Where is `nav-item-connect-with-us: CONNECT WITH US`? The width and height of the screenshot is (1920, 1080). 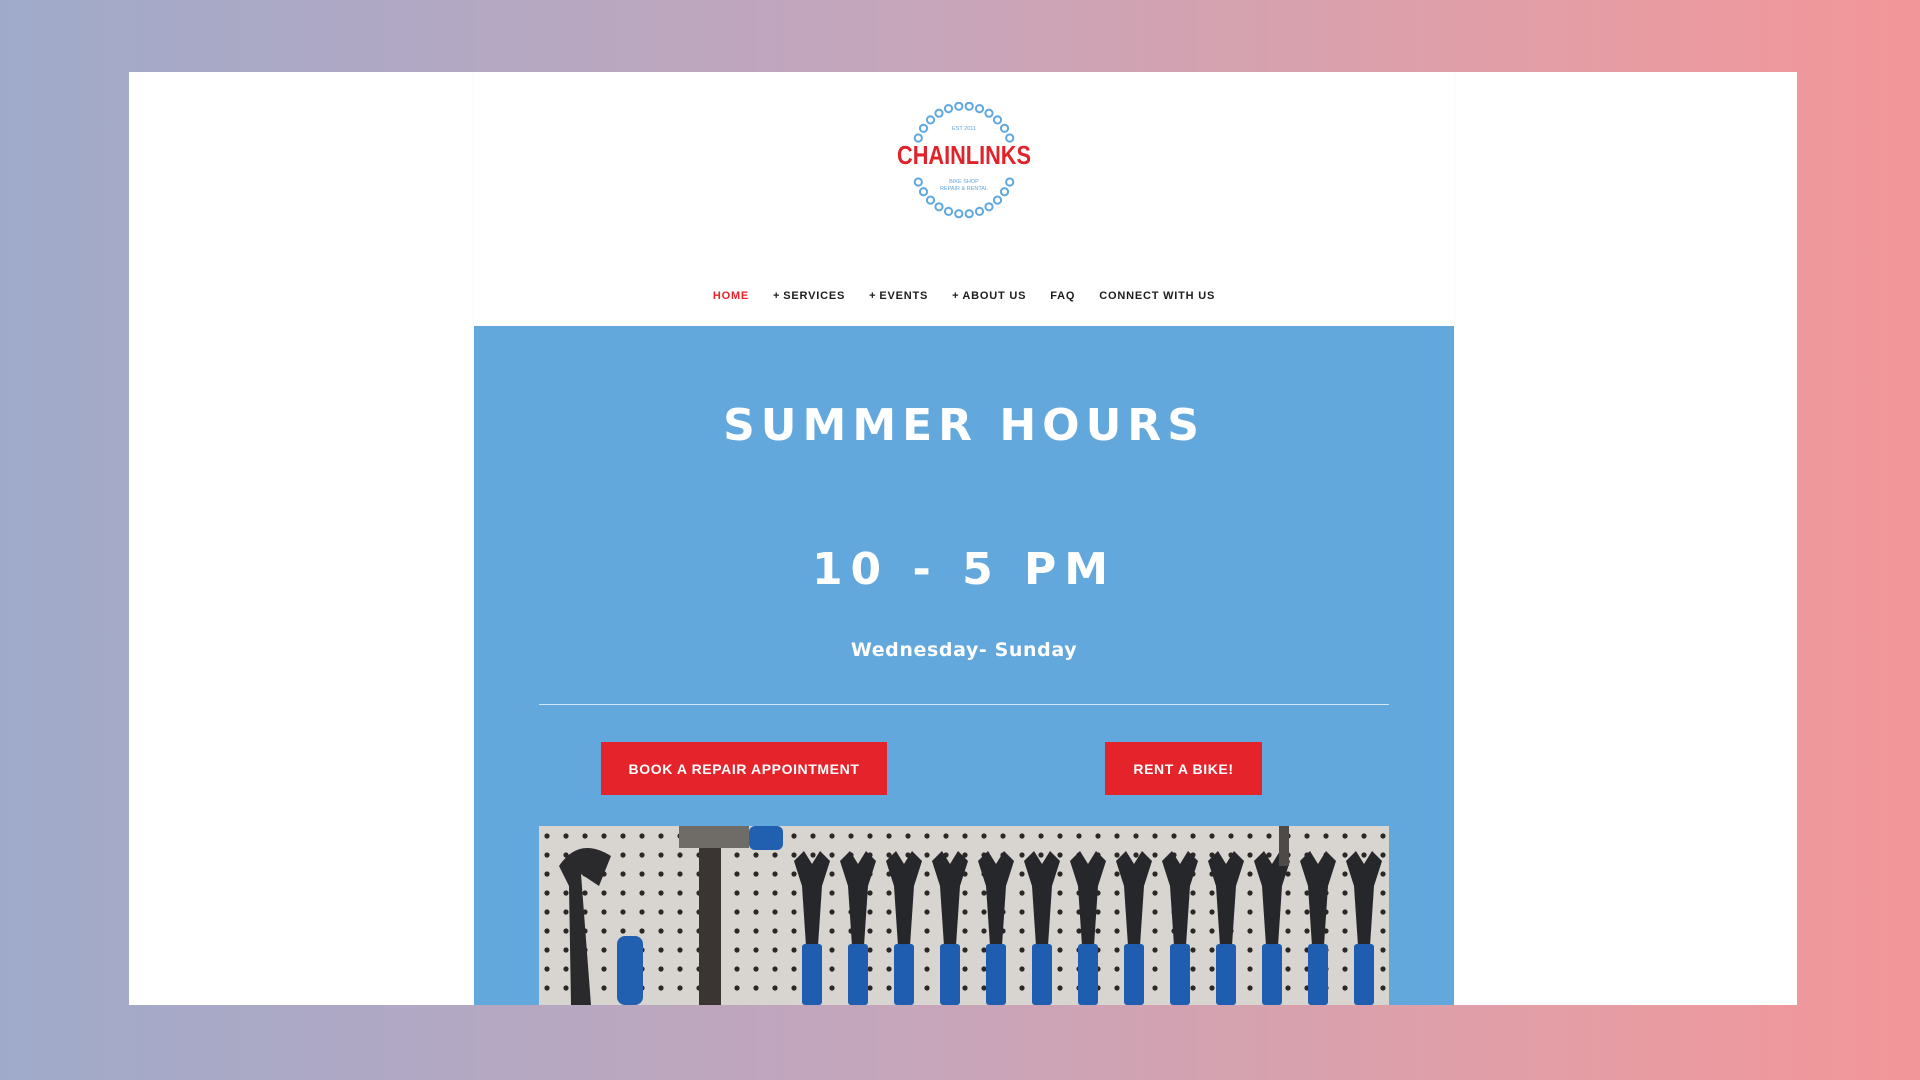
nav-item-connect-with-us: CONNECT WITH US is located at coordinates (1157, 296).